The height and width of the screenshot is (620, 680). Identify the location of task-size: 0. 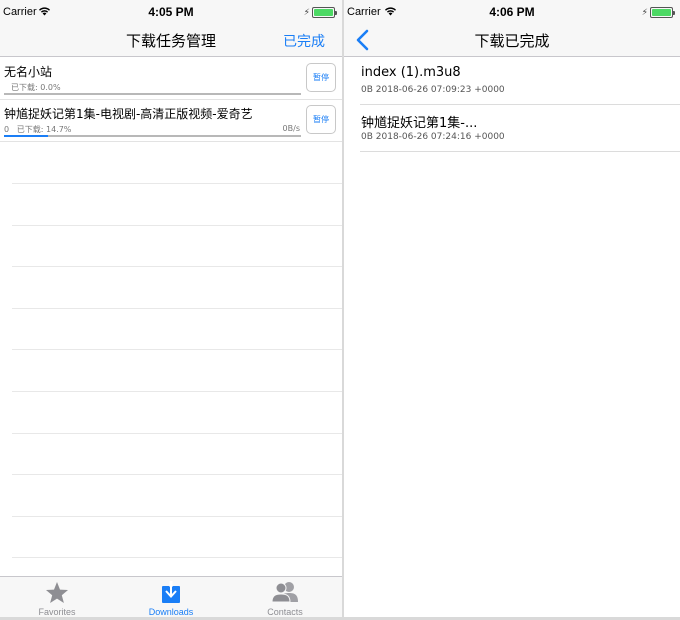
(7, 129).